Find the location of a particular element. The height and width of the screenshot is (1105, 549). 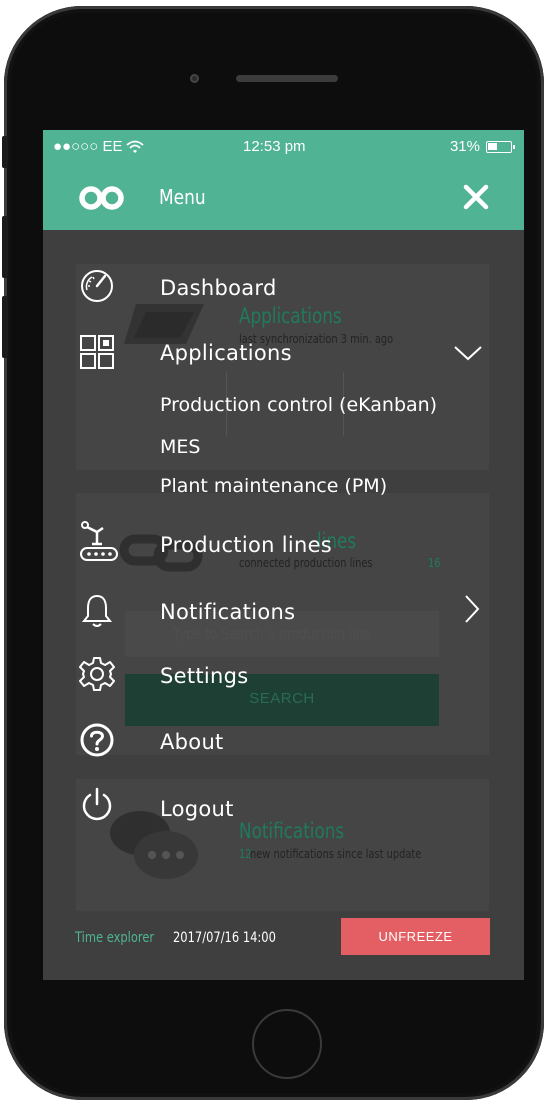

carrier-label: ●●○○○ EE is located at coordinates (88, 146).